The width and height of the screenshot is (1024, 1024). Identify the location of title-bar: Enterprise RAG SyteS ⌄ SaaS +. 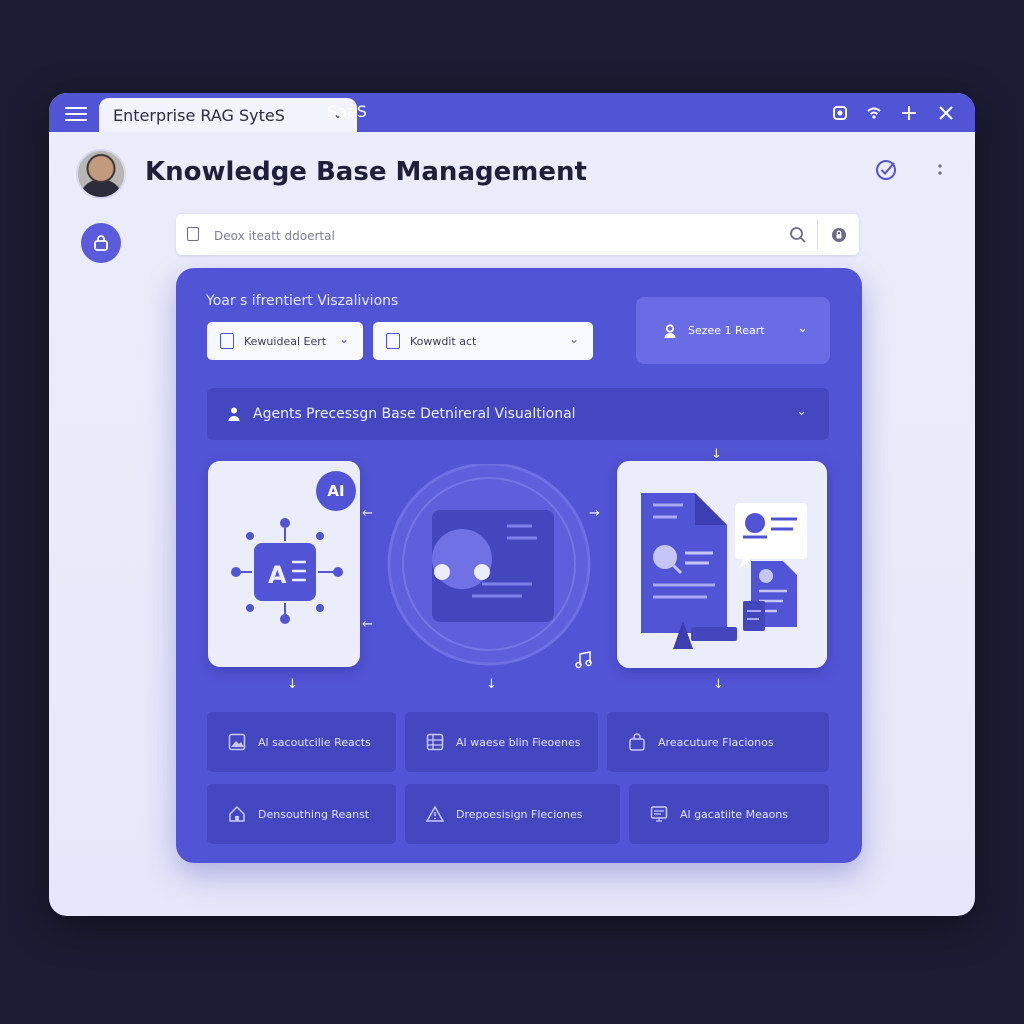
(512, 112).